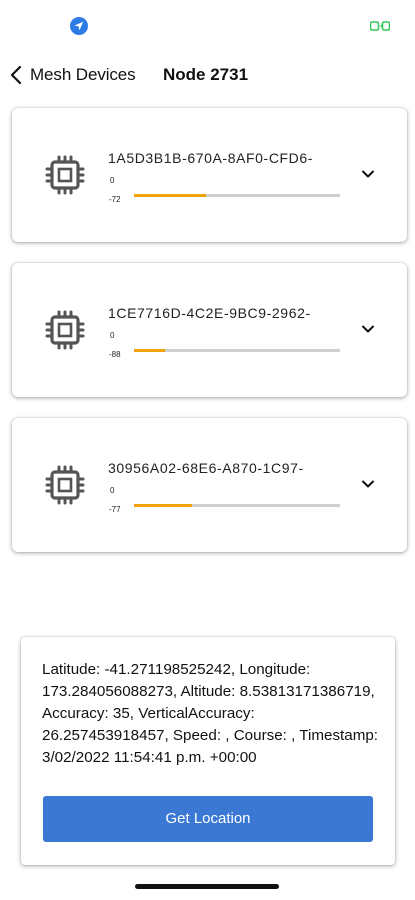 This screenshot has width=415, height=900. Describe the element at coordinates (209, 485) in the screenshot. I see `device-card: 30956A02-68E6-A870-1C97- 0 -77` at that location.